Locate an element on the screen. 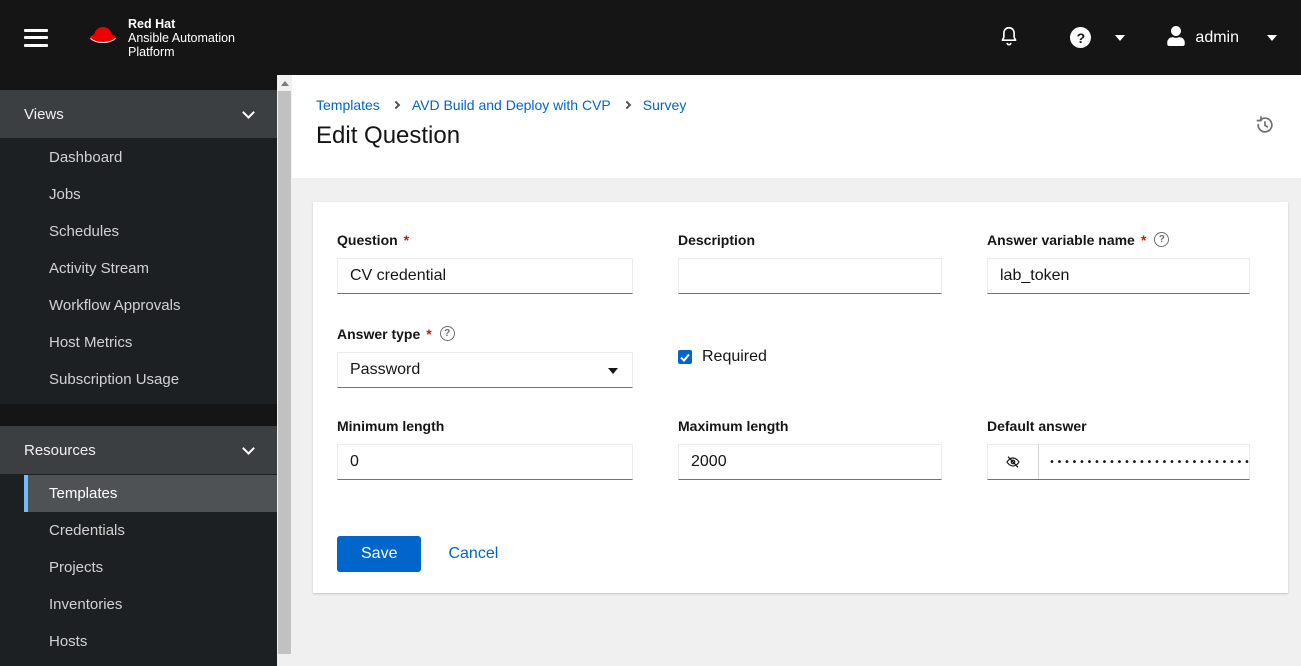  description-field: Description is located at coordinates (810, 262).